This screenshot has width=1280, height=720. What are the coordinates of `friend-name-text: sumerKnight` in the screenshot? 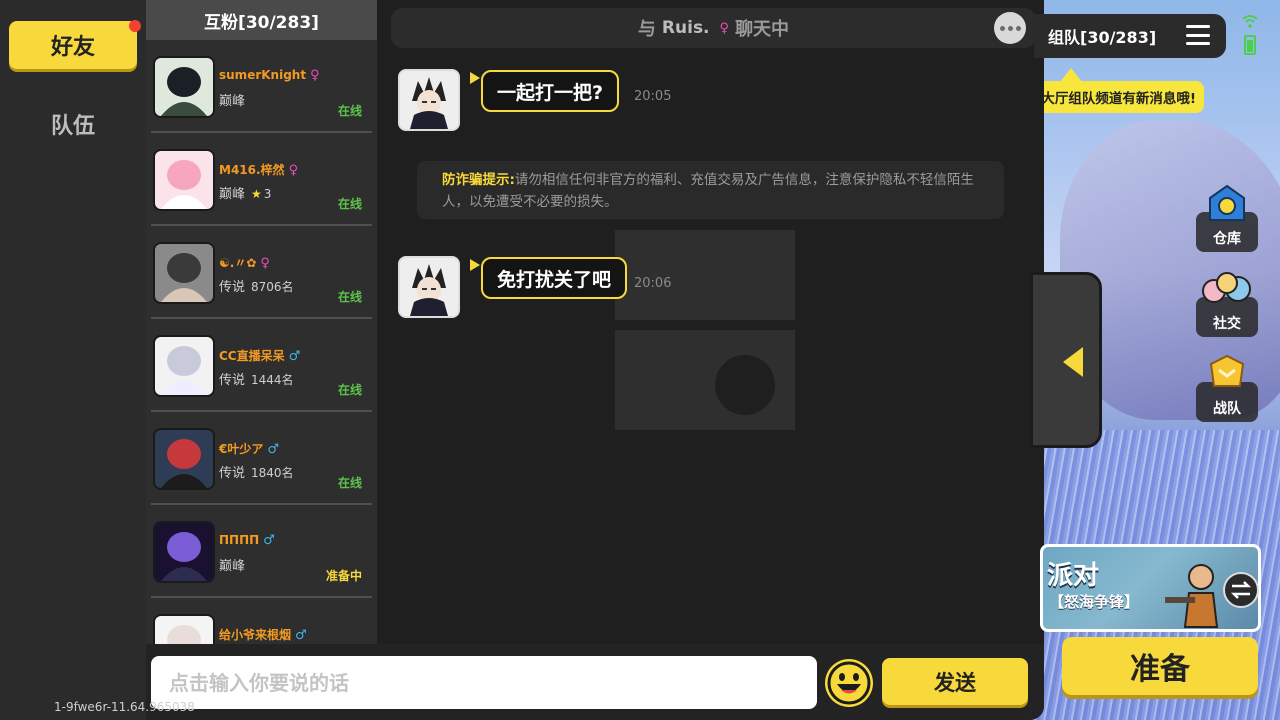 It's located at (263, 75).